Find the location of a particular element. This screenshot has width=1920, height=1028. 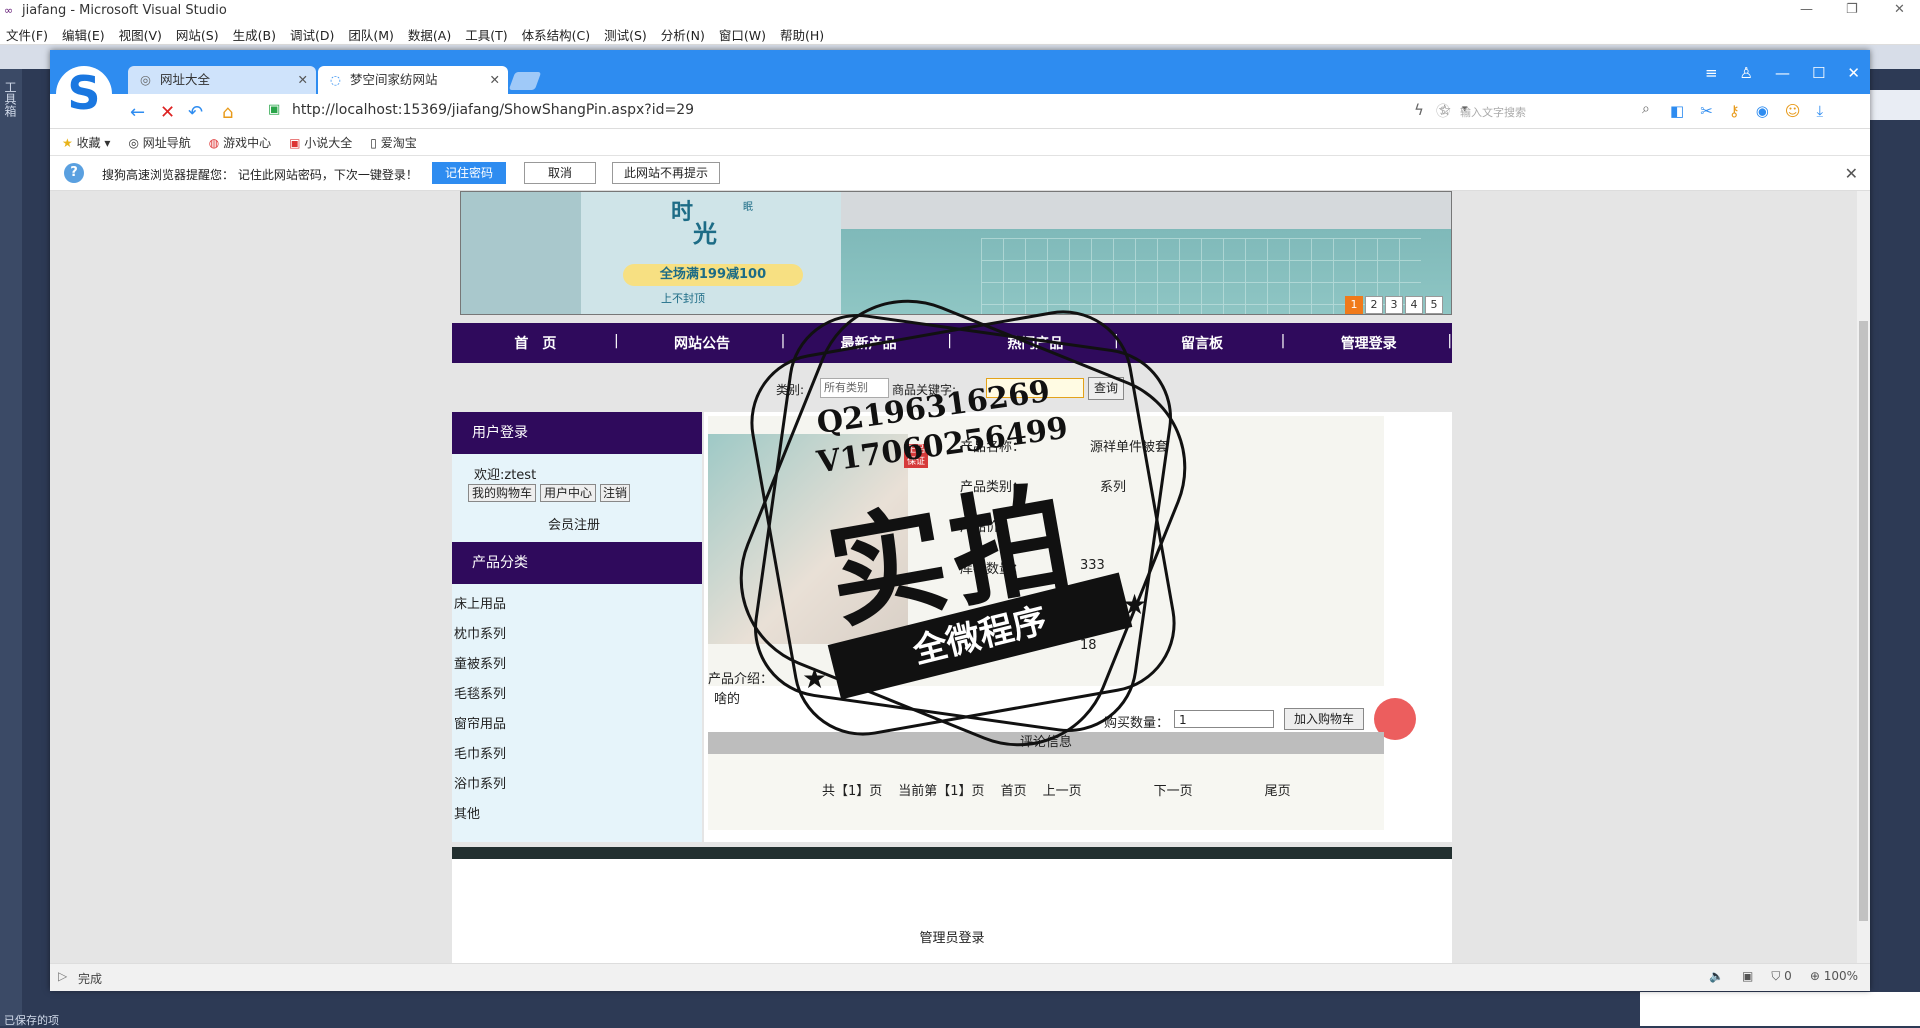

skin-icon: ♙ is located at coordinates (1746, 73).